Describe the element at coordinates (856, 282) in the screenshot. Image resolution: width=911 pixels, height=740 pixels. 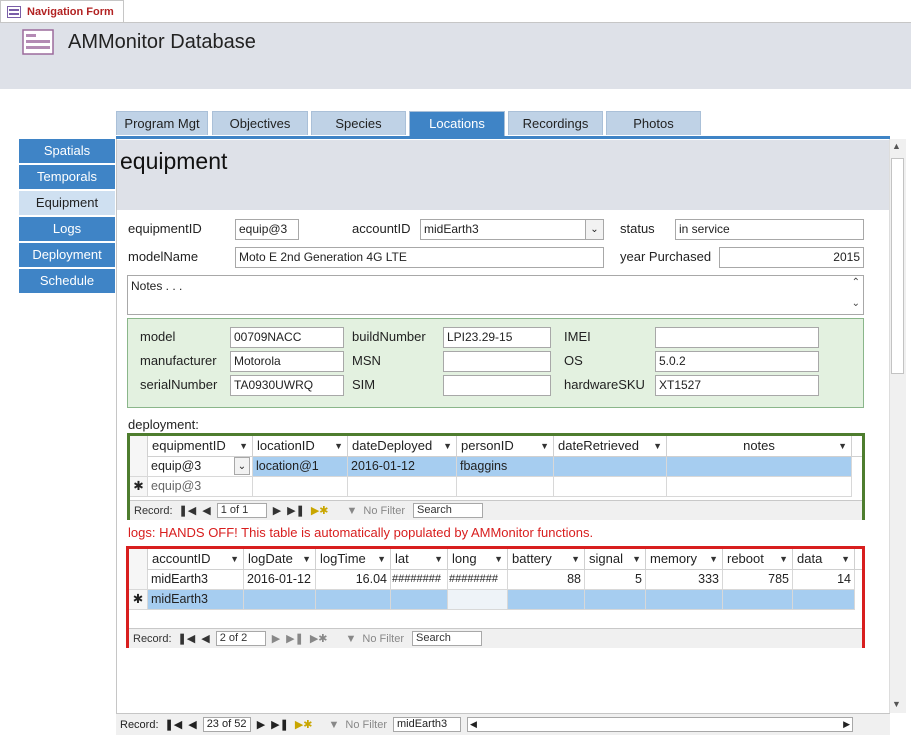
I see `scroll-up-icon: ⌃` at that location.